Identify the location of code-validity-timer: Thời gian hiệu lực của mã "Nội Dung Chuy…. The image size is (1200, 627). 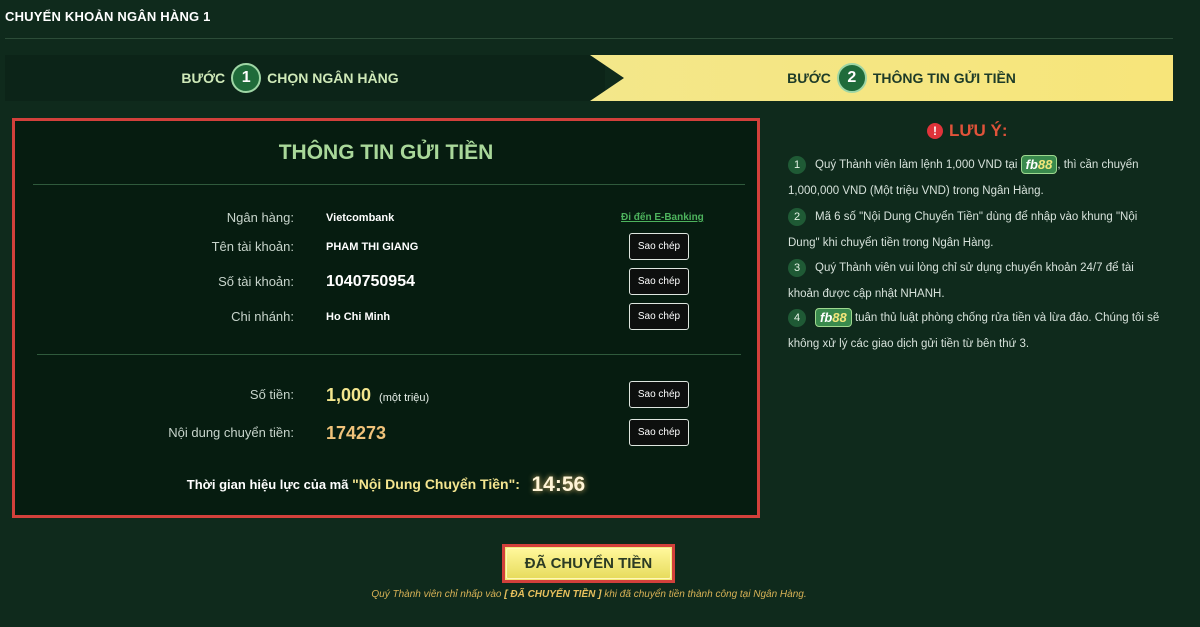
(386, 485).